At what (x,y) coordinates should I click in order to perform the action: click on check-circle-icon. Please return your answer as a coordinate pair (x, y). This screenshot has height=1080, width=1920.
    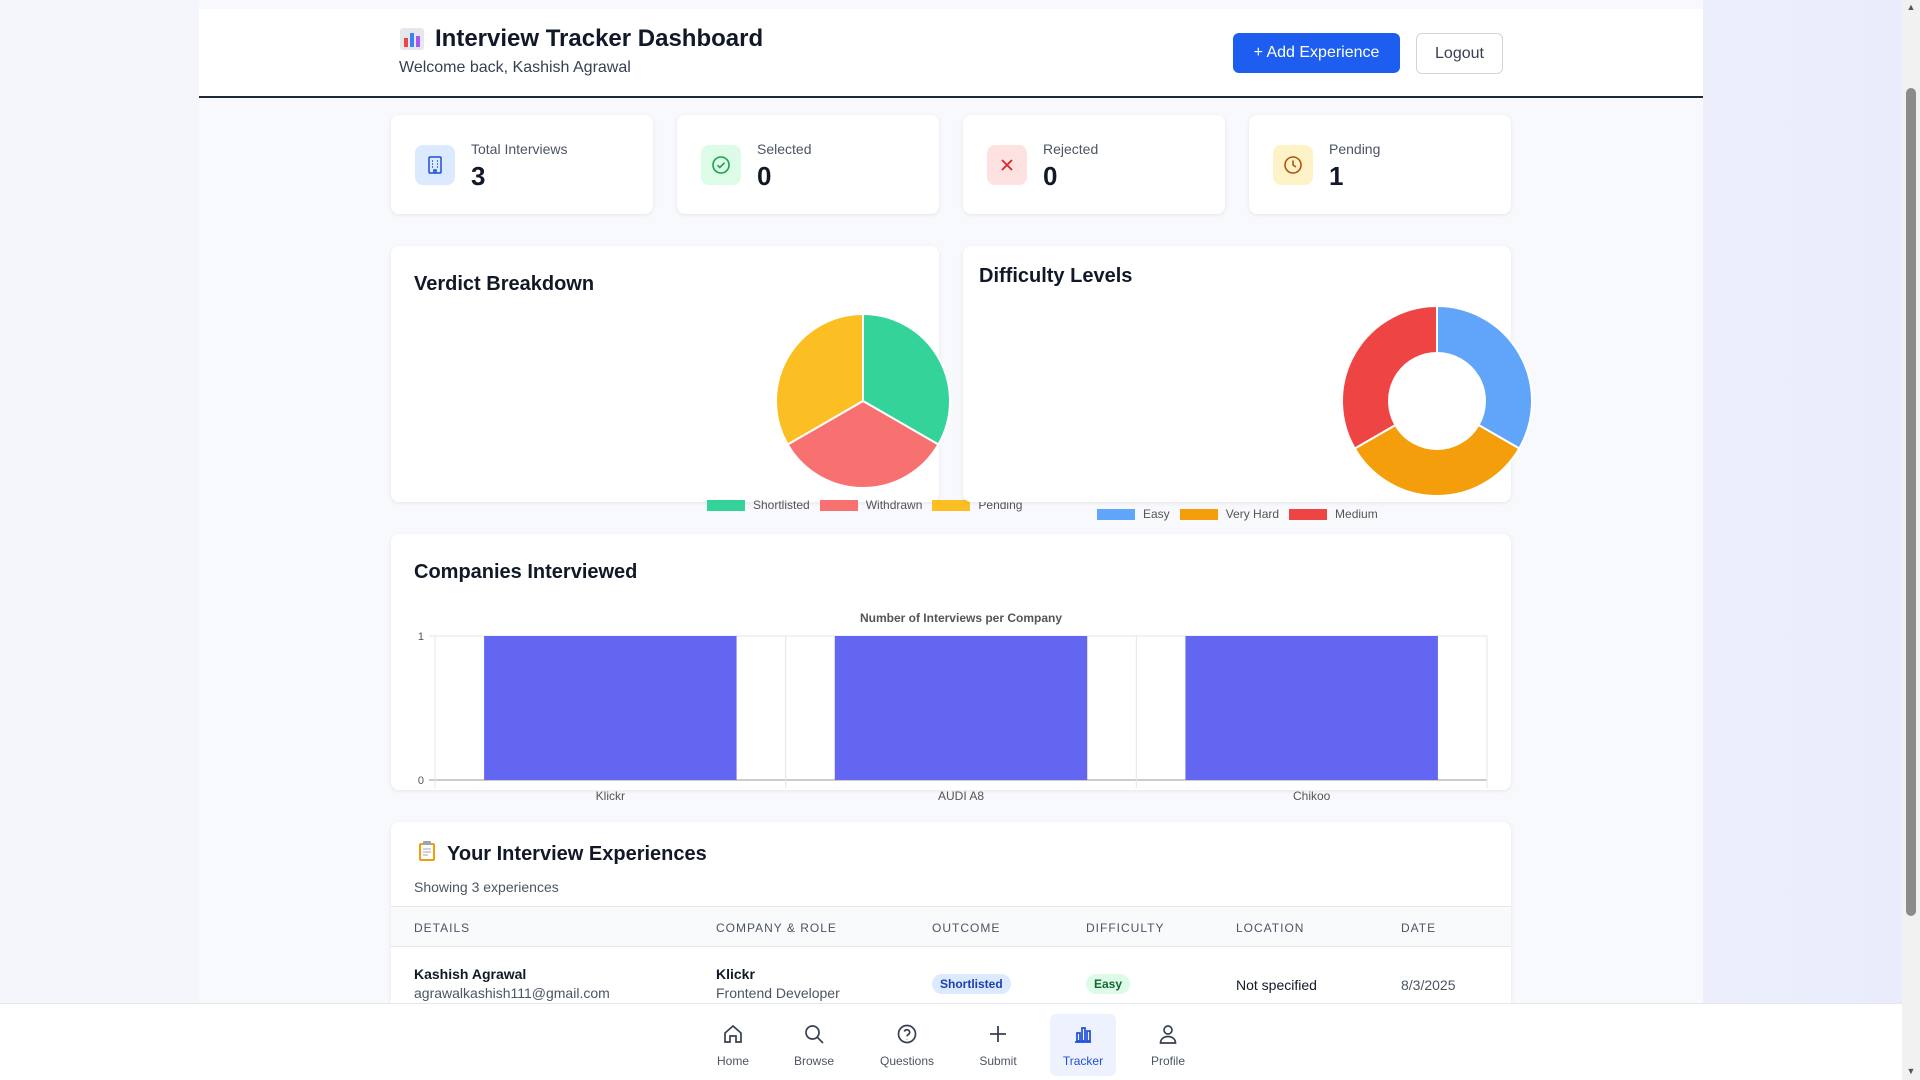
    Looking at the image, I should click on (721, 165).